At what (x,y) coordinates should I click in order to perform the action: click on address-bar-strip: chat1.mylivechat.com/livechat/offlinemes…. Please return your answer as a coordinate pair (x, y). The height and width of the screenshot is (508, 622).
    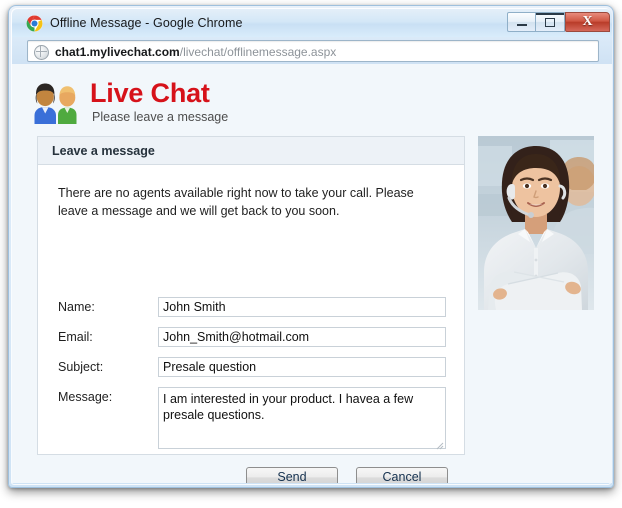
    Looking at the image, I should click on (312, 50).